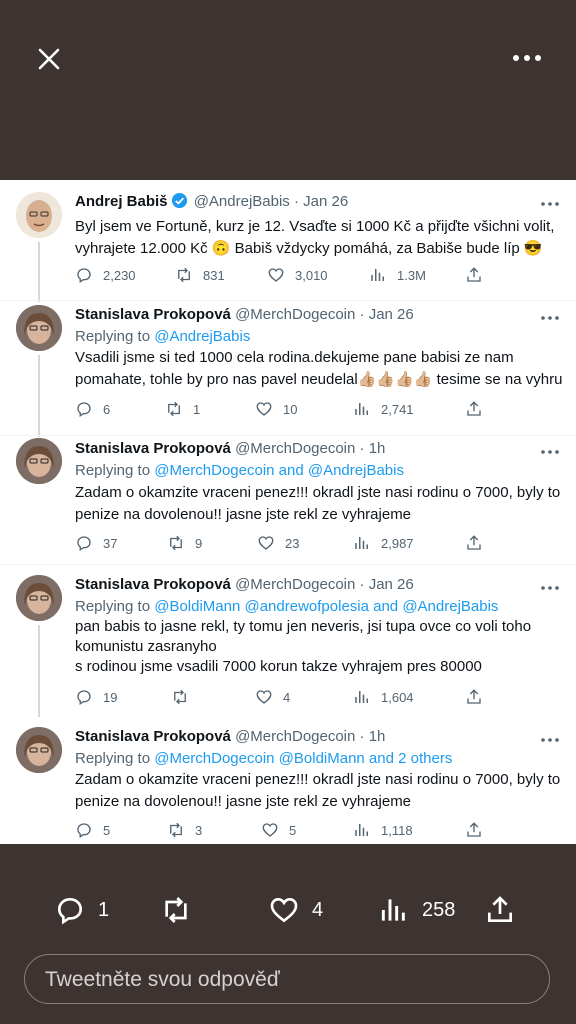 The height and width of the screenshot is (1024, 576). I want to click on close-icon, so click(49, 59).